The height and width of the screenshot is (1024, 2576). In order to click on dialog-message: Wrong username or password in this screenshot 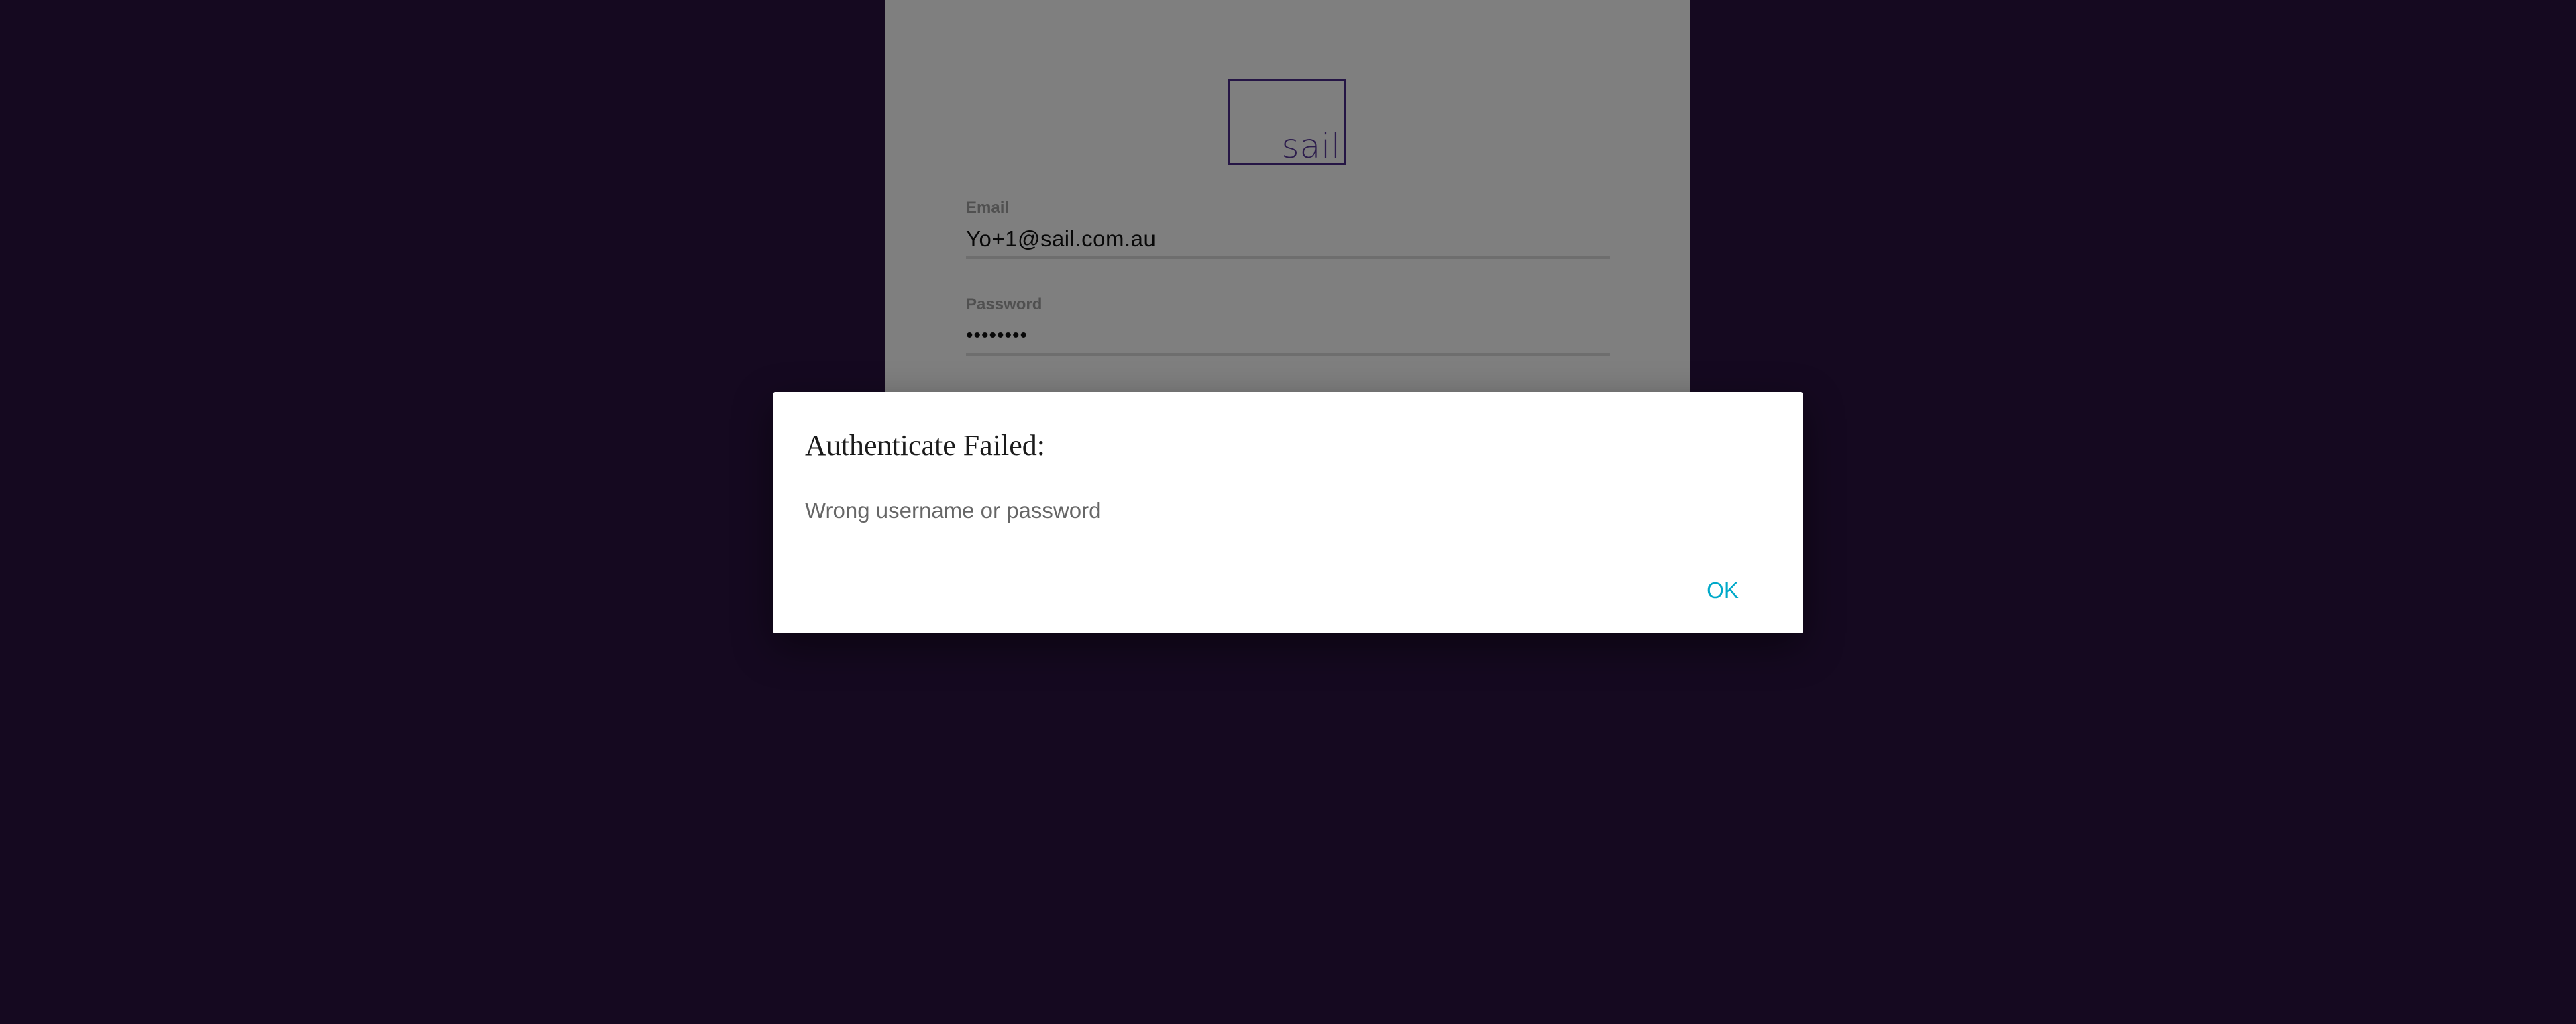, I will do `click(953, 510)`.